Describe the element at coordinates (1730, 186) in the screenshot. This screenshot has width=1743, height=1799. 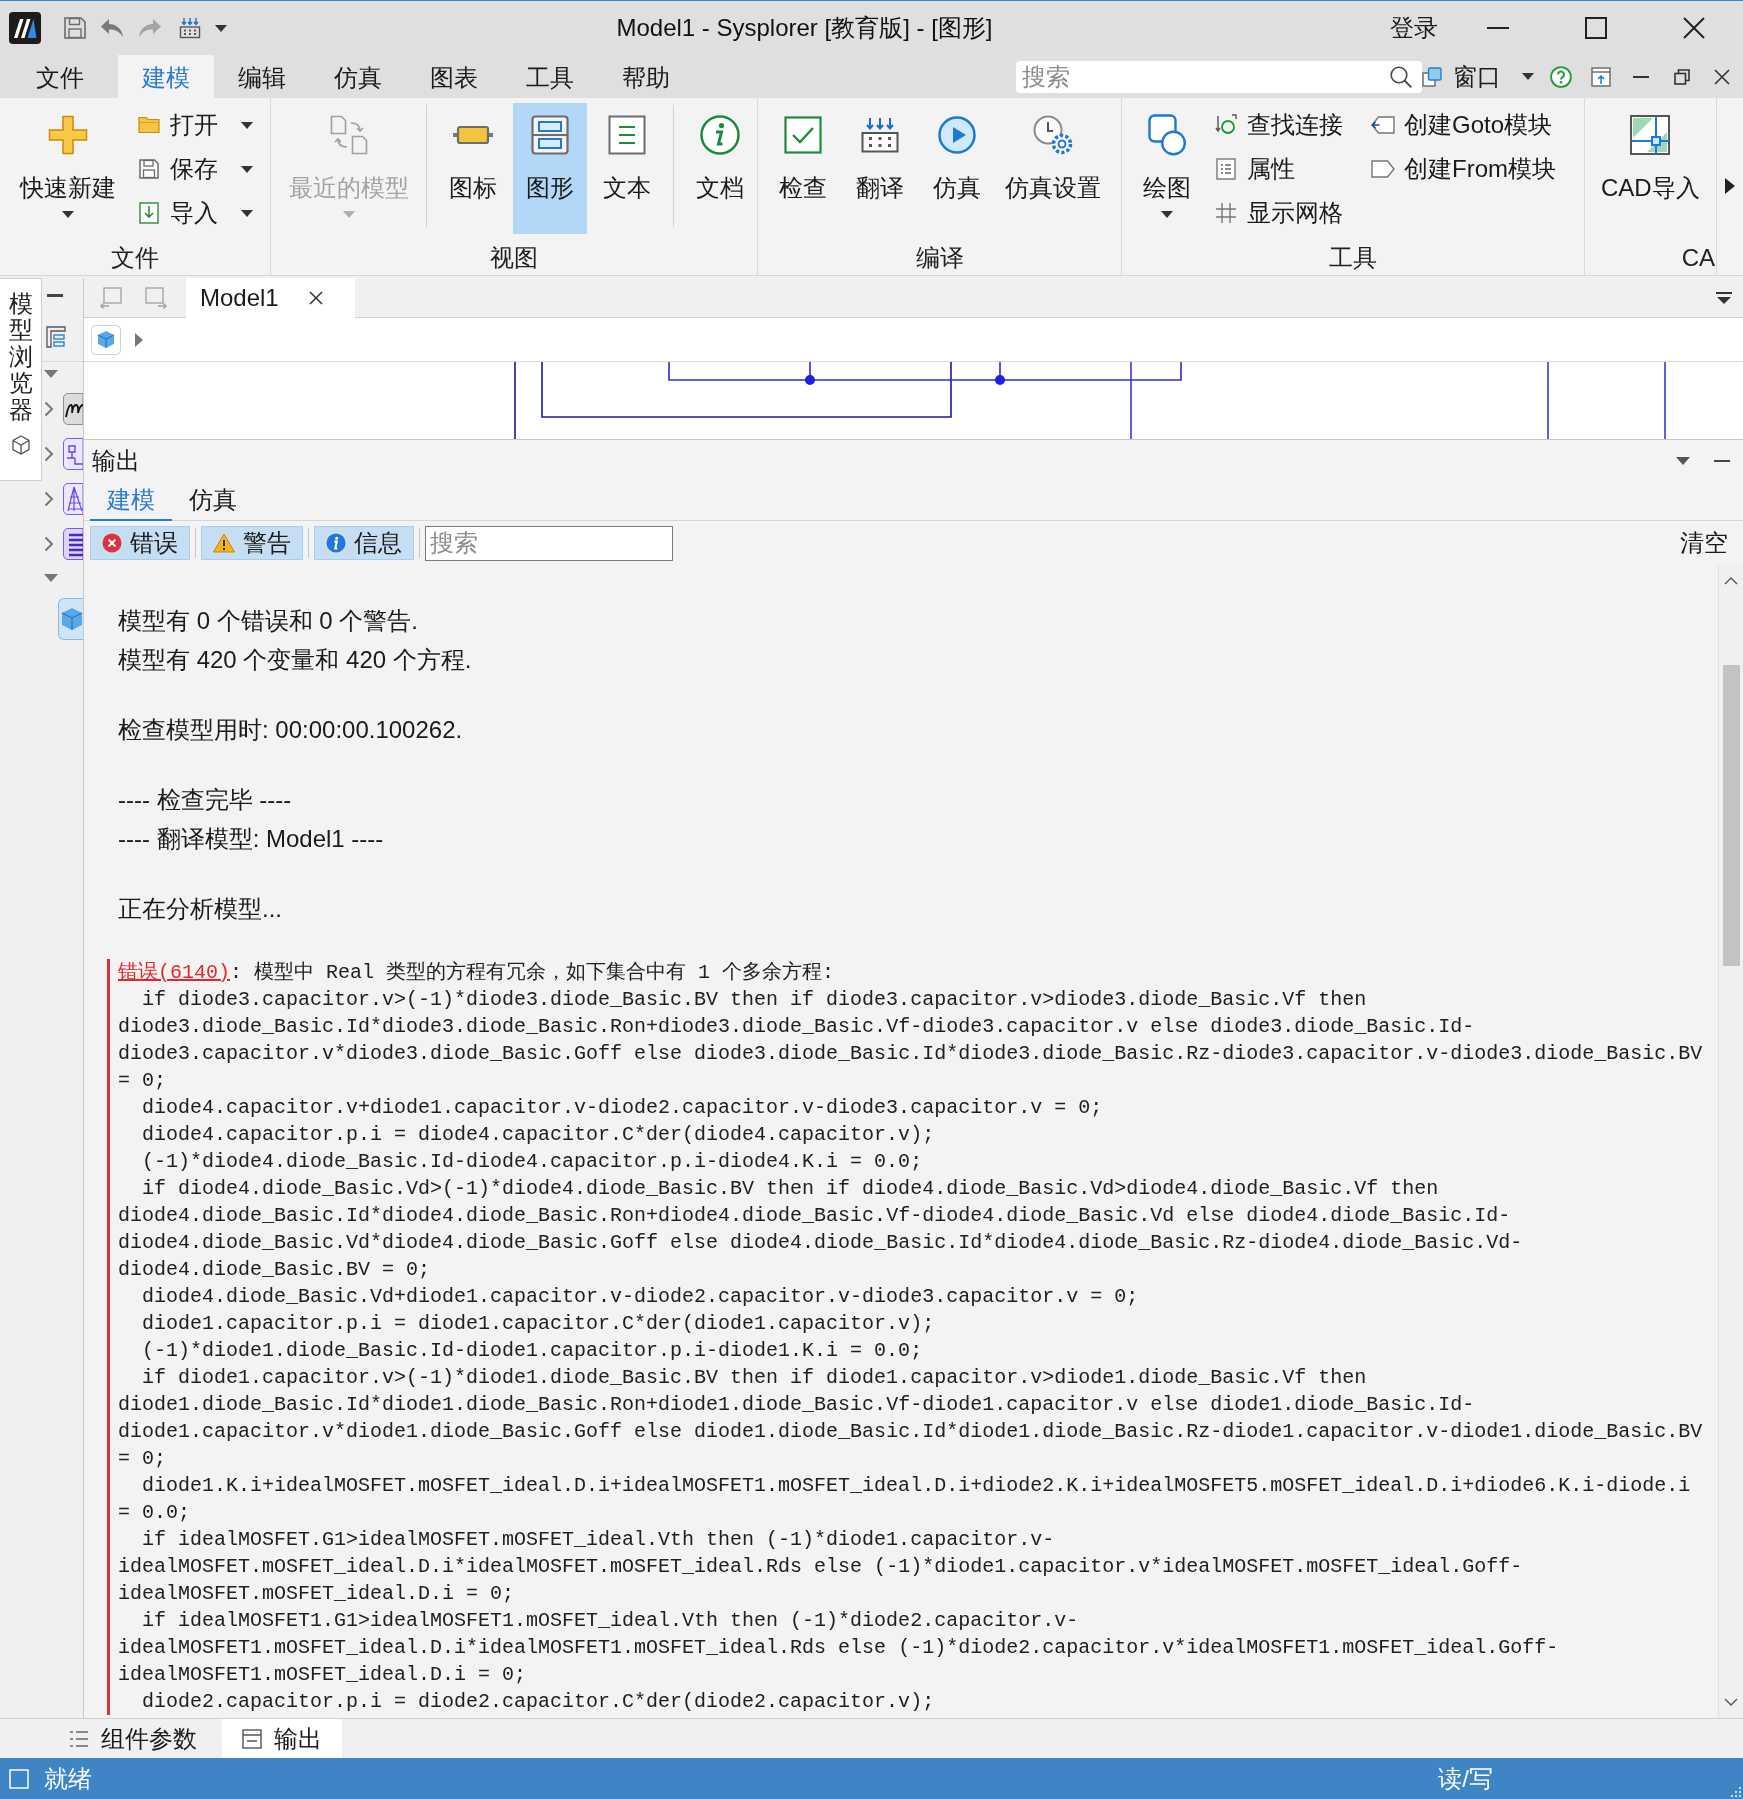
I see `chevron-right-icon` at that location.